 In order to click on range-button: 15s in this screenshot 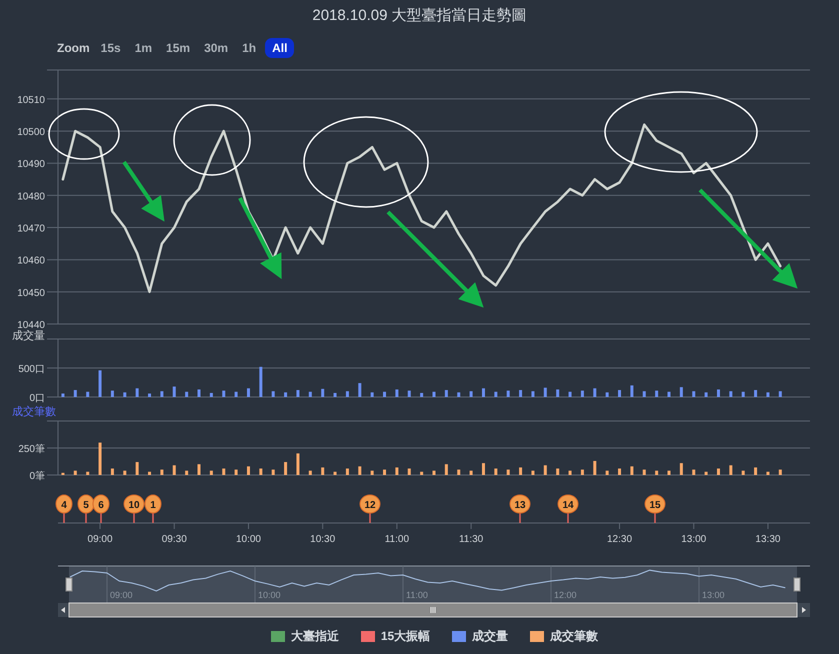, I will do `click(111, 48)`.